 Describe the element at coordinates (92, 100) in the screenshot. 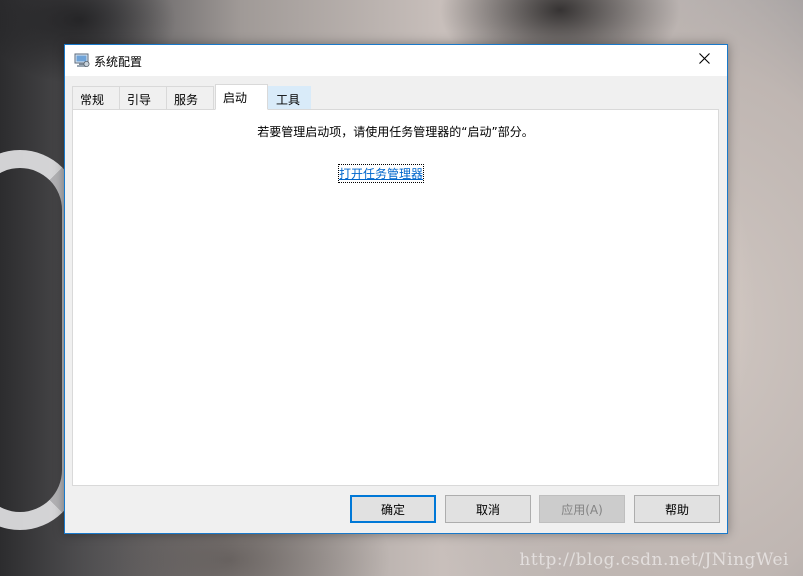

I see `tab-label: 常规` at that location.